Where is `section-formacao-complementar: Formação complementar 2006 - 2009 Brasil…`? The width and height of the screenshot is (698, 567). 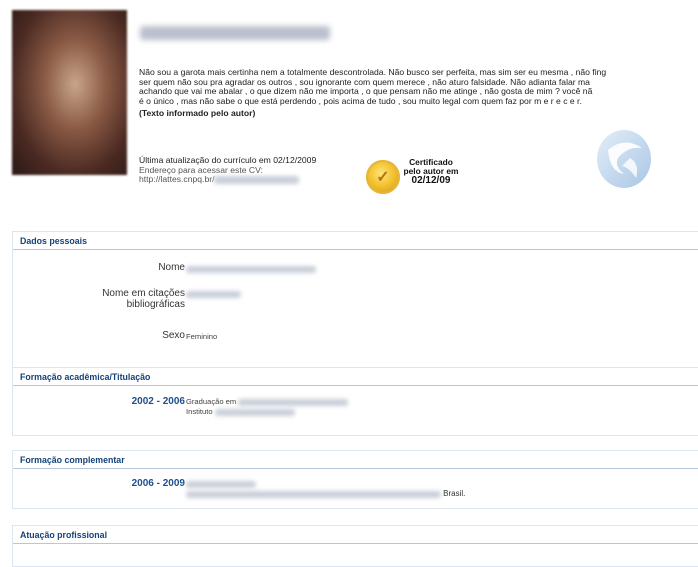 section-formacao-complementar: Formação complementar 2006 - 2009 Brasil… is located at coordinates (355, 479).